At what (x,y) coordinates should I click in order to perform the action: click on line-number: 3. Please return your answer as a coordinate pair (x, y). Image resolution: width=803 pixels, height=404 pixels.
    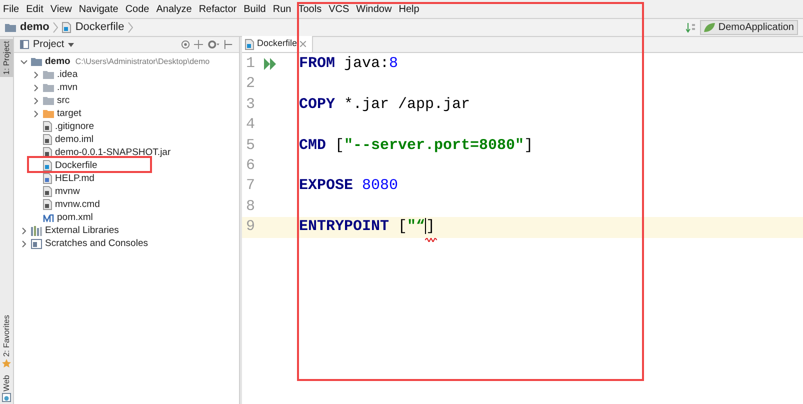
    Looking at the image, I should click on (251, 104).